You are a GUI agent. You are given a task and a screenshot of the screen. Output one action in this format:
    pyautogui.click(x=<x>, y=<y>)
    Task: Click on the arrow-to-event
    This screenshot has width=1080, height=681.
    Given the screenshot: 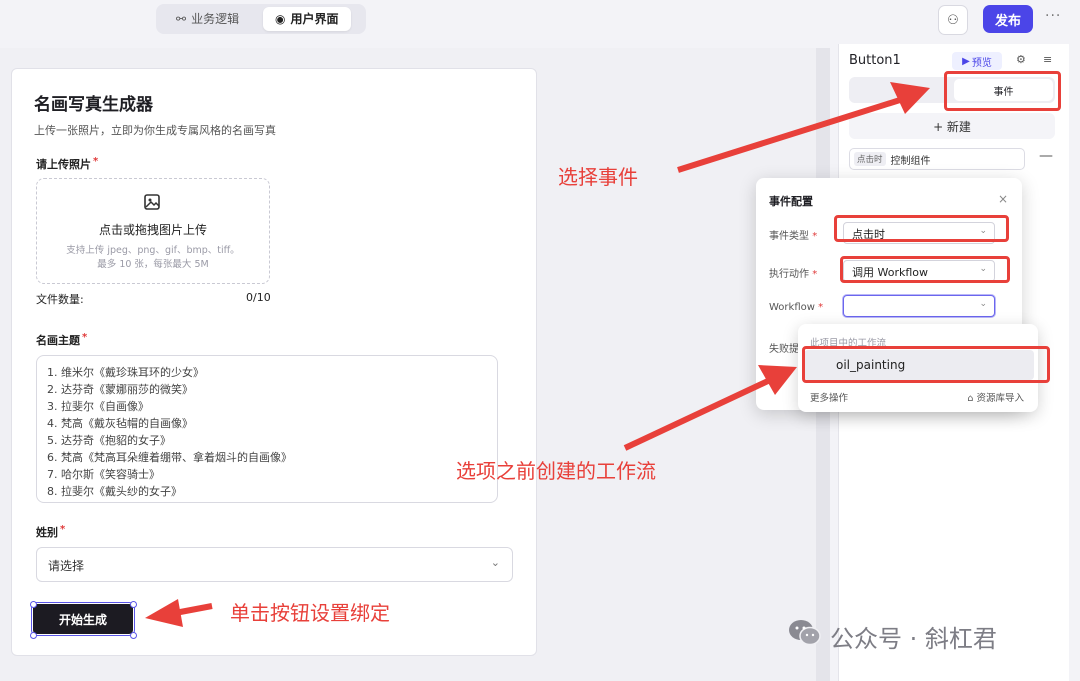 What is the action you would take?
    pyautogui.click(x=789, y=135)
    